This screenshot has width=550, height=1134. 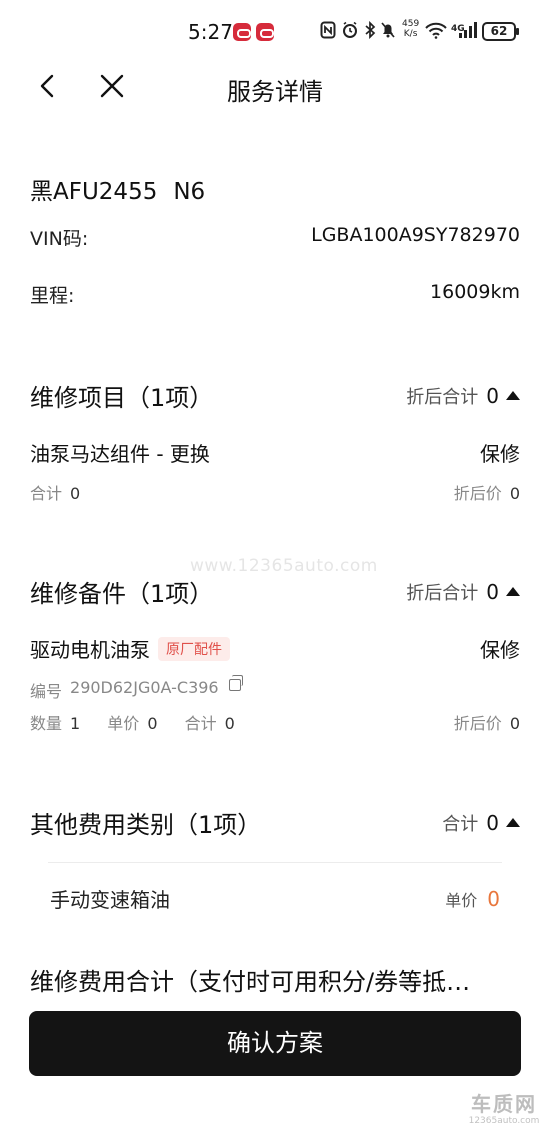 What do you see at coordinates (500, 31) in the screenshot?
I see `battery-indicator: 62` at bounding box center [500, 31].